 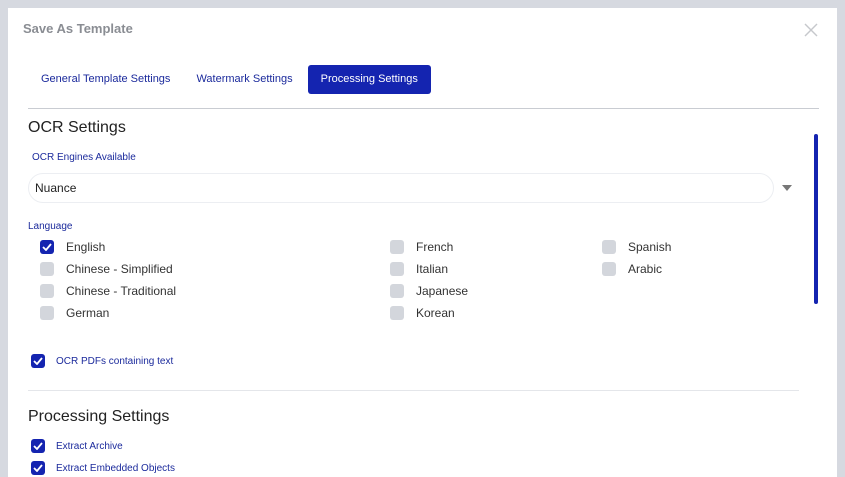 I want to click on language-option-english: English, so click(x=72, y=247).